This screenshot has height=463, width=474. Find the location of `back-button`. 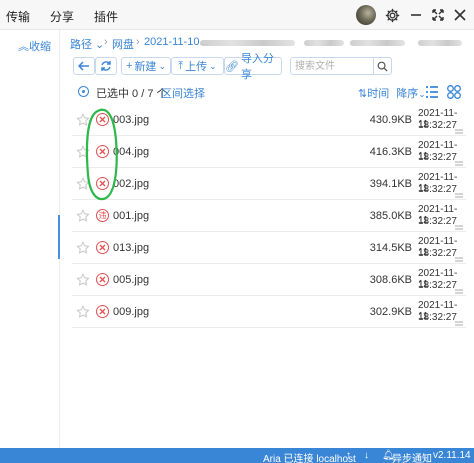

back-button is located at coordinates (84, 66).